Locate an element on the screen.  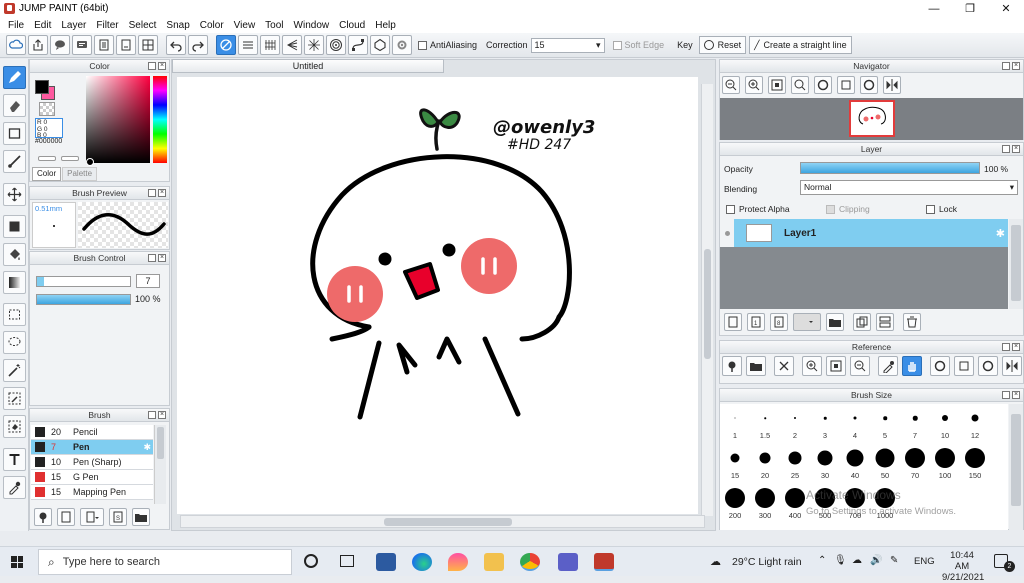
chevron-up-icon: ⌃ is located at coordinates (822, 560).